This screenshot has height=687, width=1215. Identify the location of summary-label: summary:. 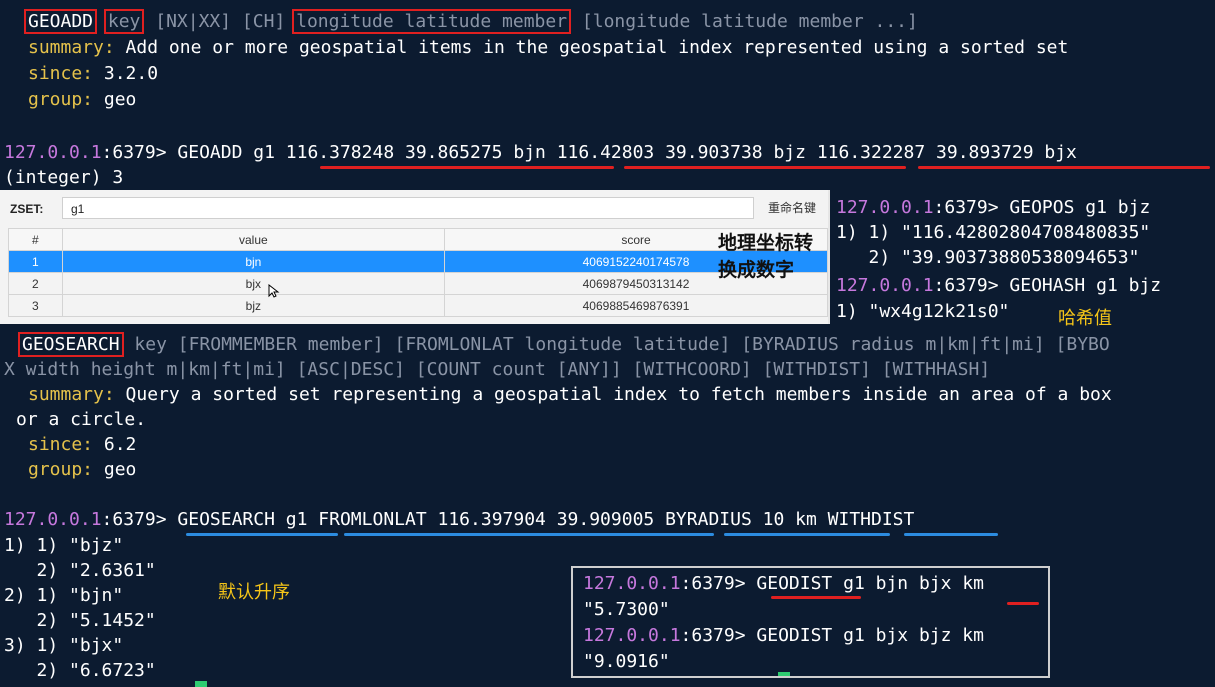
(71, 394).